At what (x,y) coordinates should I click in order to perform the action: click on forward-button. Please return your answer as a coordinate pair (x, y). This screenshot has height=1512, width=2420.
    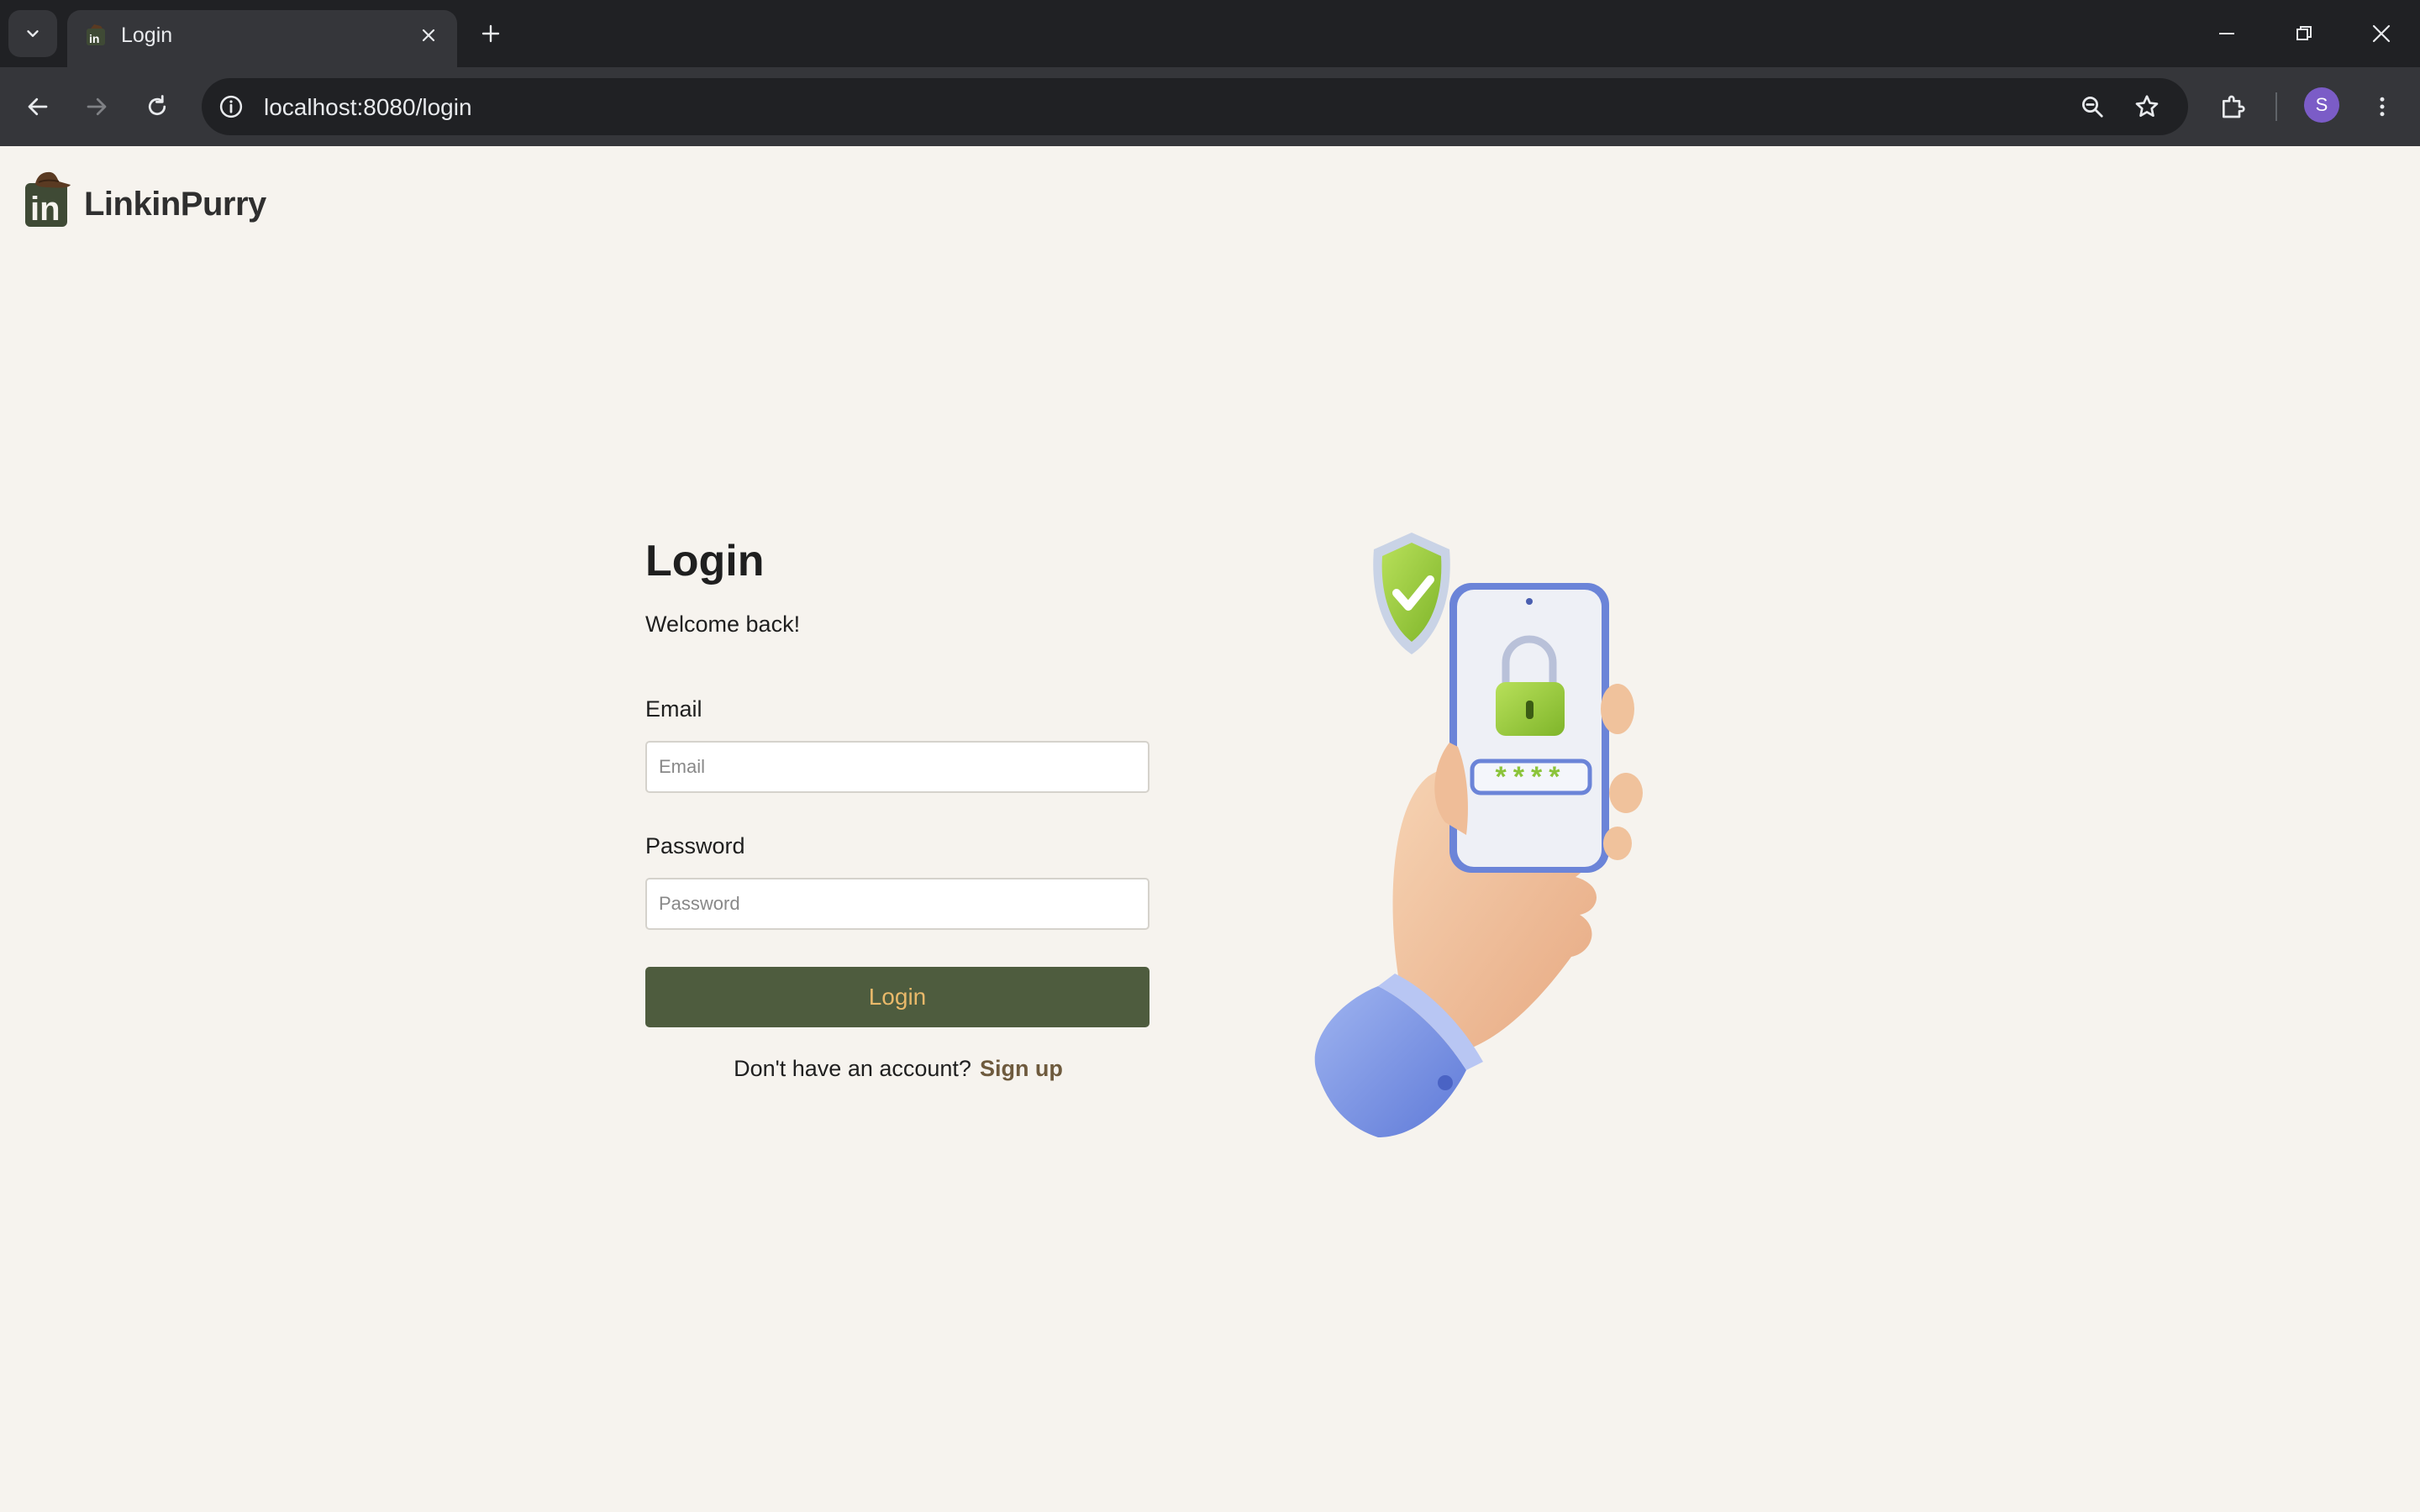
    Looking at the image, I should click on (97, 107).